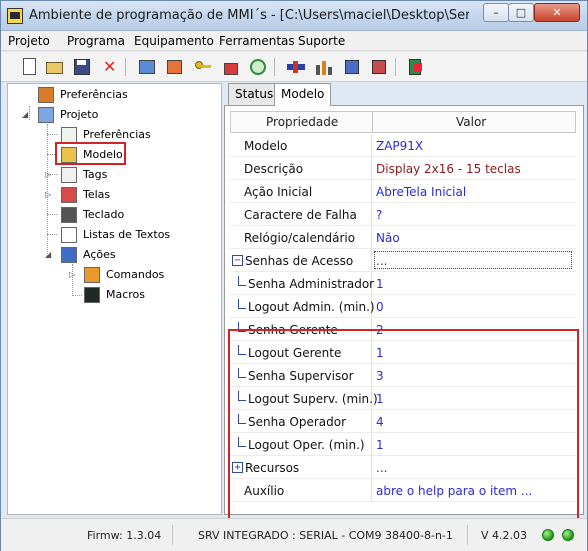 The image size is (588, 551). Describe the element at coordinates (69, 195) in the screenshot. I see `screens-icon` at that location.